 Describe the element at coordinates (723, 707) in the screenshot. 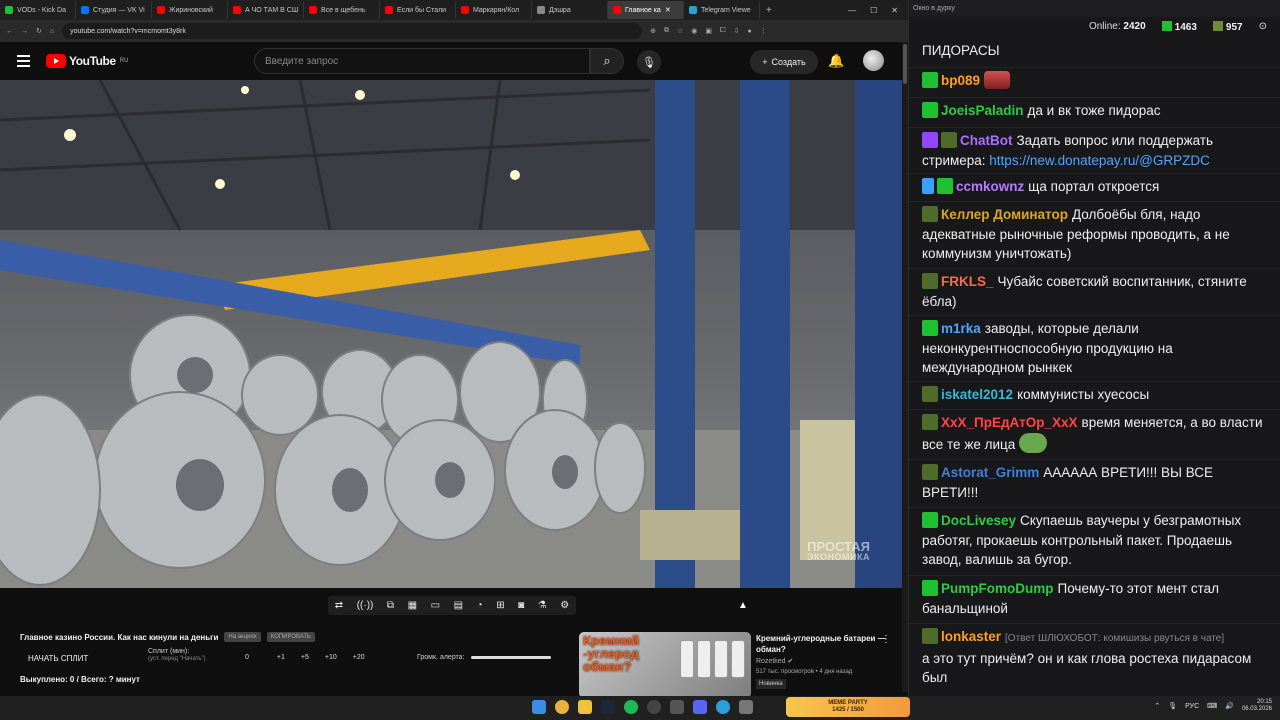

I see `telegram-icon` at that location.